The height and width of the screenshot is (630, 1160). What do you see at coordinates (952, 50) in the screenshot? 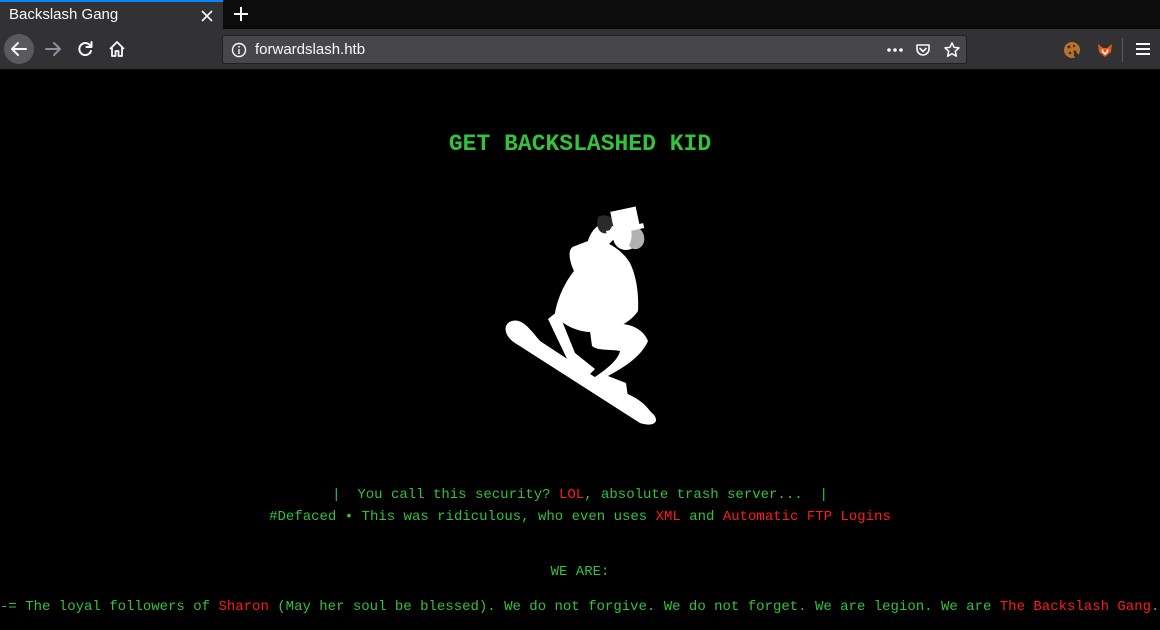
I see `star-icon` at bounding box center [952, 50].